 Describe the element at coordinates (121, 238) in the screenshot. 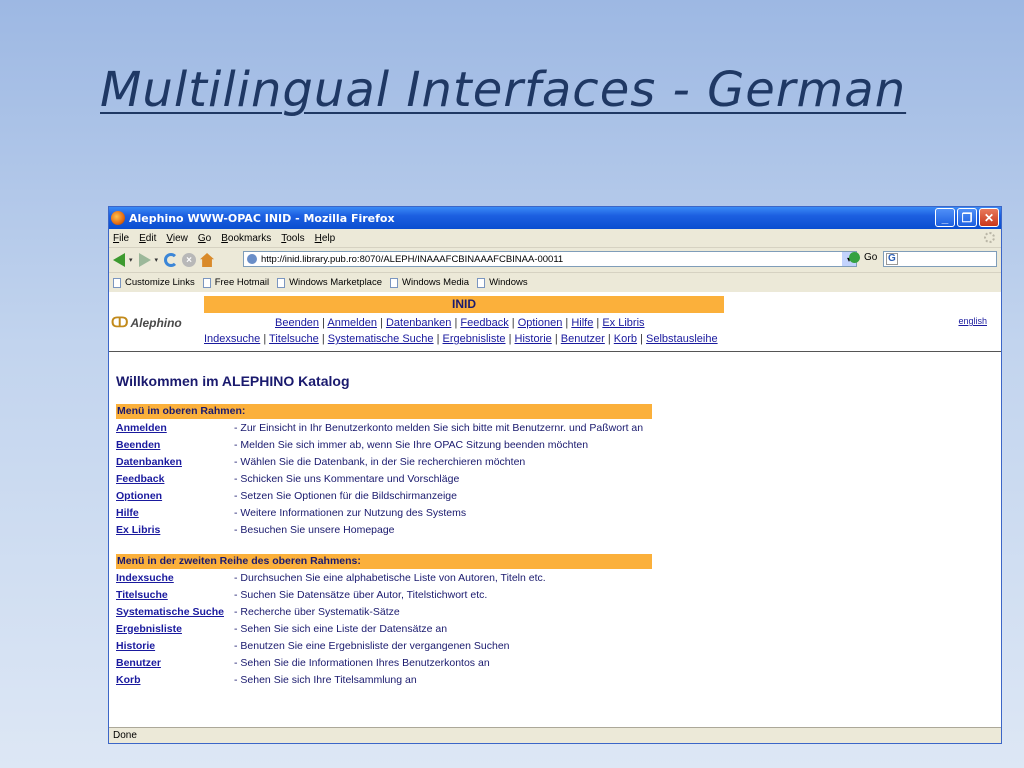

I see `menu-file: File` at that location.